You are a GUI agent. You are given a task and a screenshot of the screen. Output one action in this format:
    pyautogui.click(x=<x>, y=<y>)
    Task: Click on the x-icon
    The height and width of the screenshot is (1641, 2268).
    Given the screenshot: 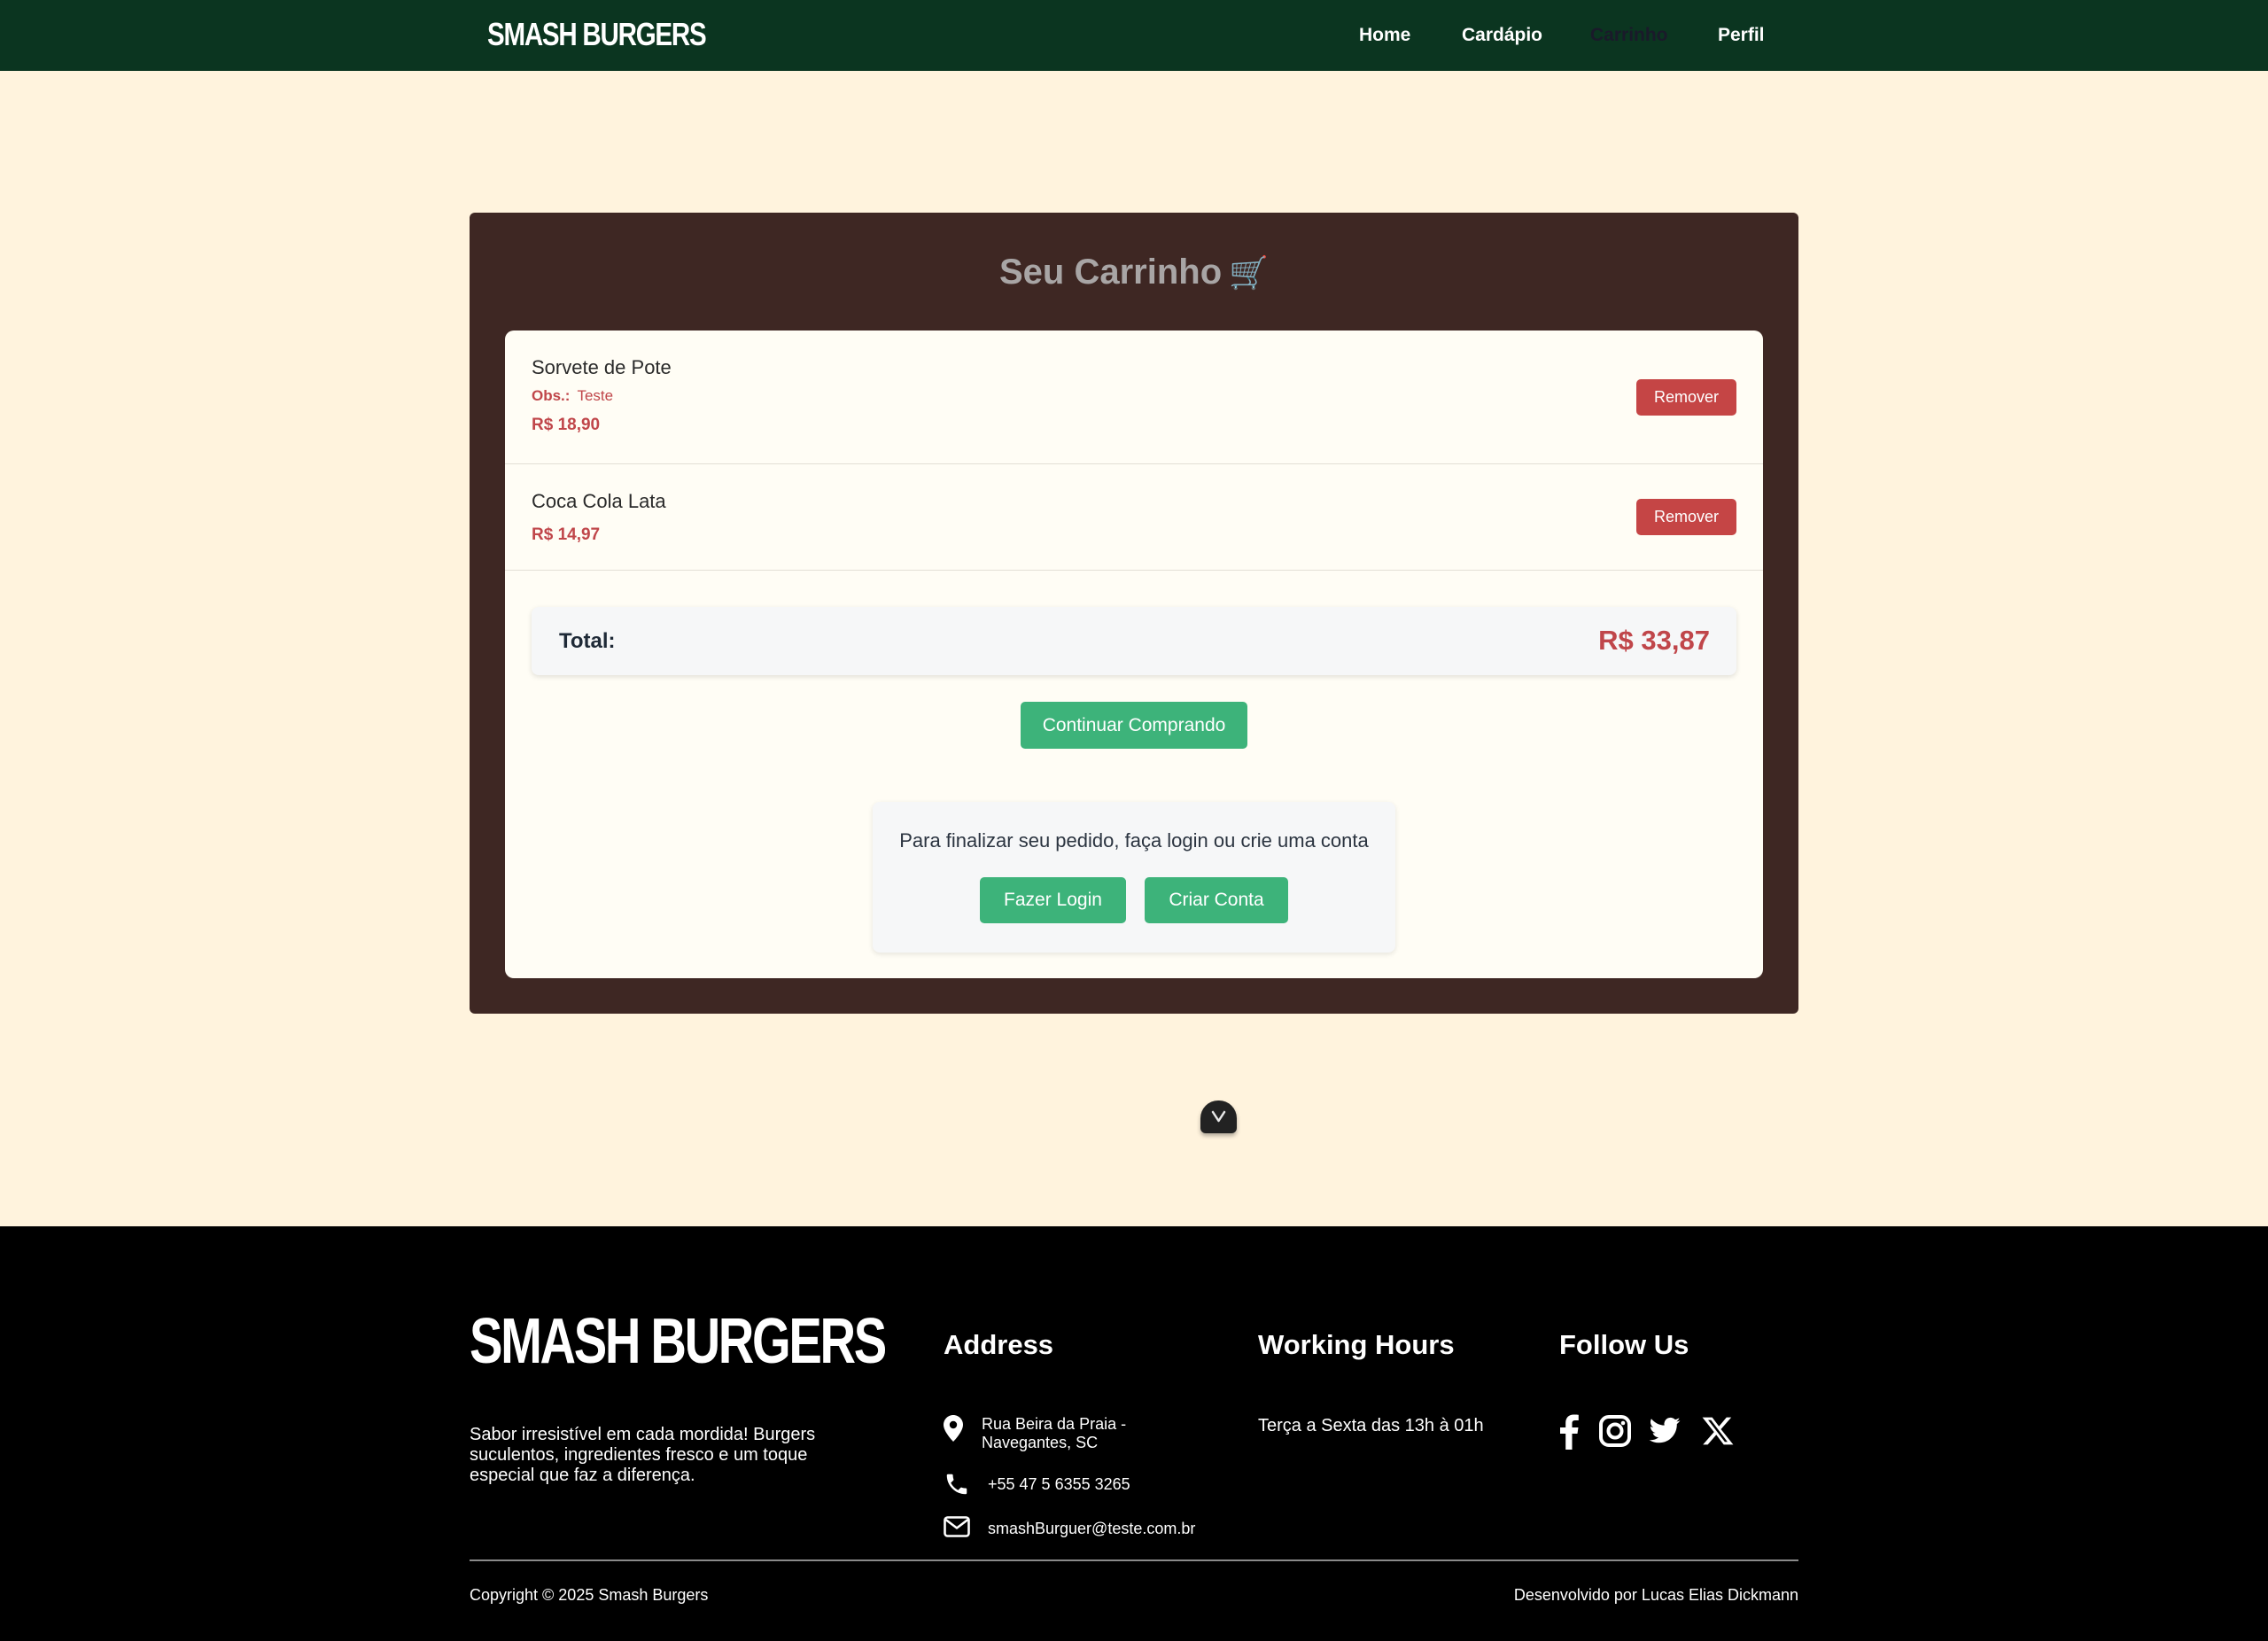 What is the action you would take?
    pyautogui.click(x=1718, y=1433)
    